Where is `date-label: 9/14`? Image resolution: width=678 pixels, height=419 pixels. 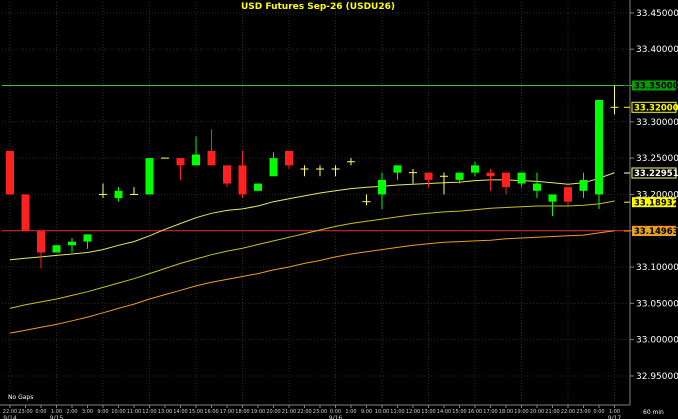 date-label: 9/14 is located at coordinates (10, 417).